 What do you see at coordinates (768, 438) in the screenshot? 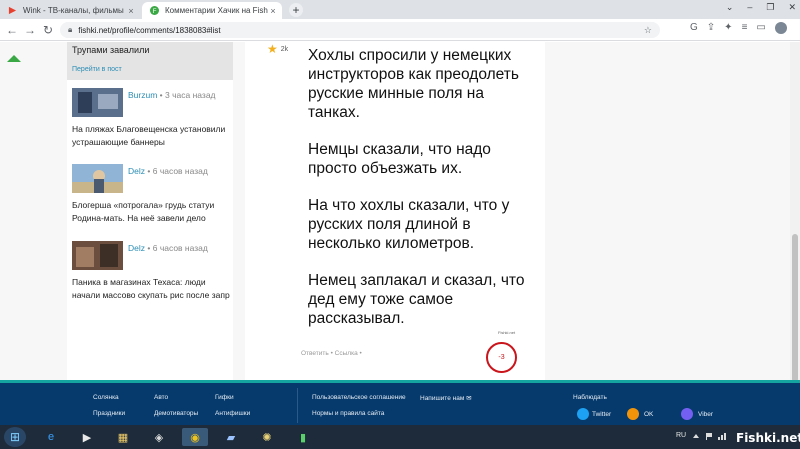
I see `fishki-watermark: Fishki.net` at bounding box center [768, 438].